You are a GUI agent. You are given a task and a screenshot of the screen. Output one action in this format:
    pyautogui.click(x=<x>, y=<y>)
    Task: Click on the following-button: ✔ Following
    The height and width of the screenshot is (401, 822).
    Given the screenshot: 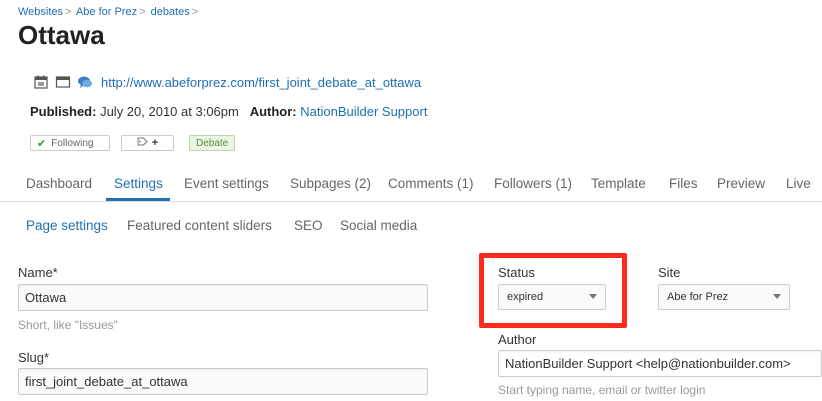 What is the action you would take?
    pyautogui.click(x=70, y=143)
    